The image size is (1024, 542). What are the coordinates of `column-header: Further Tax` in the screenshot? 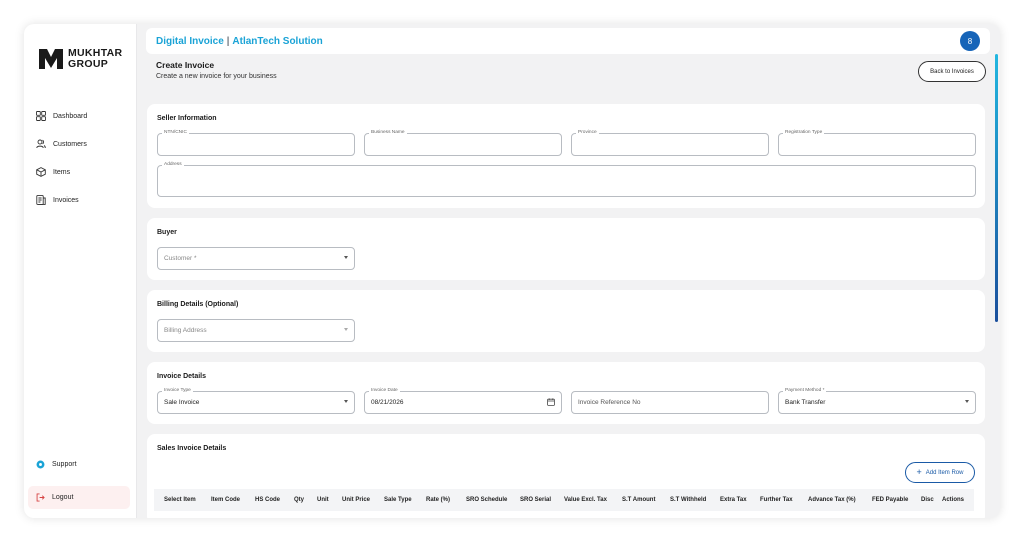 It's located at (776, 500).